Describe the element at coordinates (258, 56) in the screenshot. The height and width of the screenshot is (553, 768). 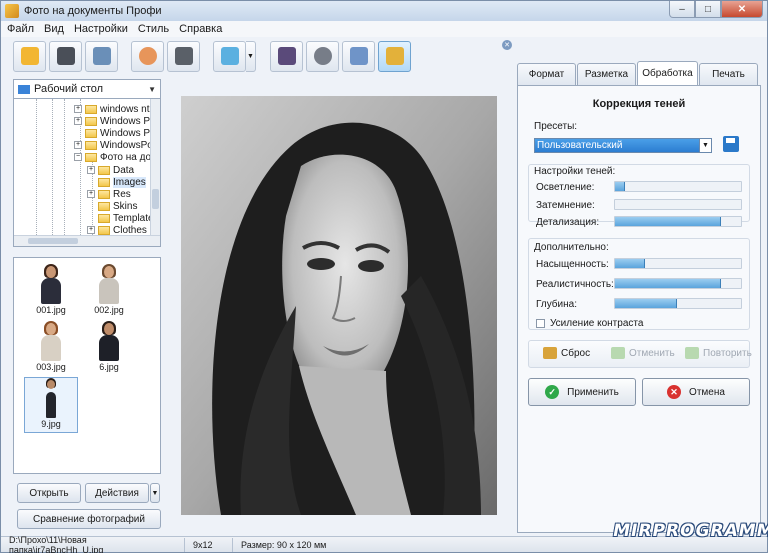
I see `toolbar: ▼` at that location.